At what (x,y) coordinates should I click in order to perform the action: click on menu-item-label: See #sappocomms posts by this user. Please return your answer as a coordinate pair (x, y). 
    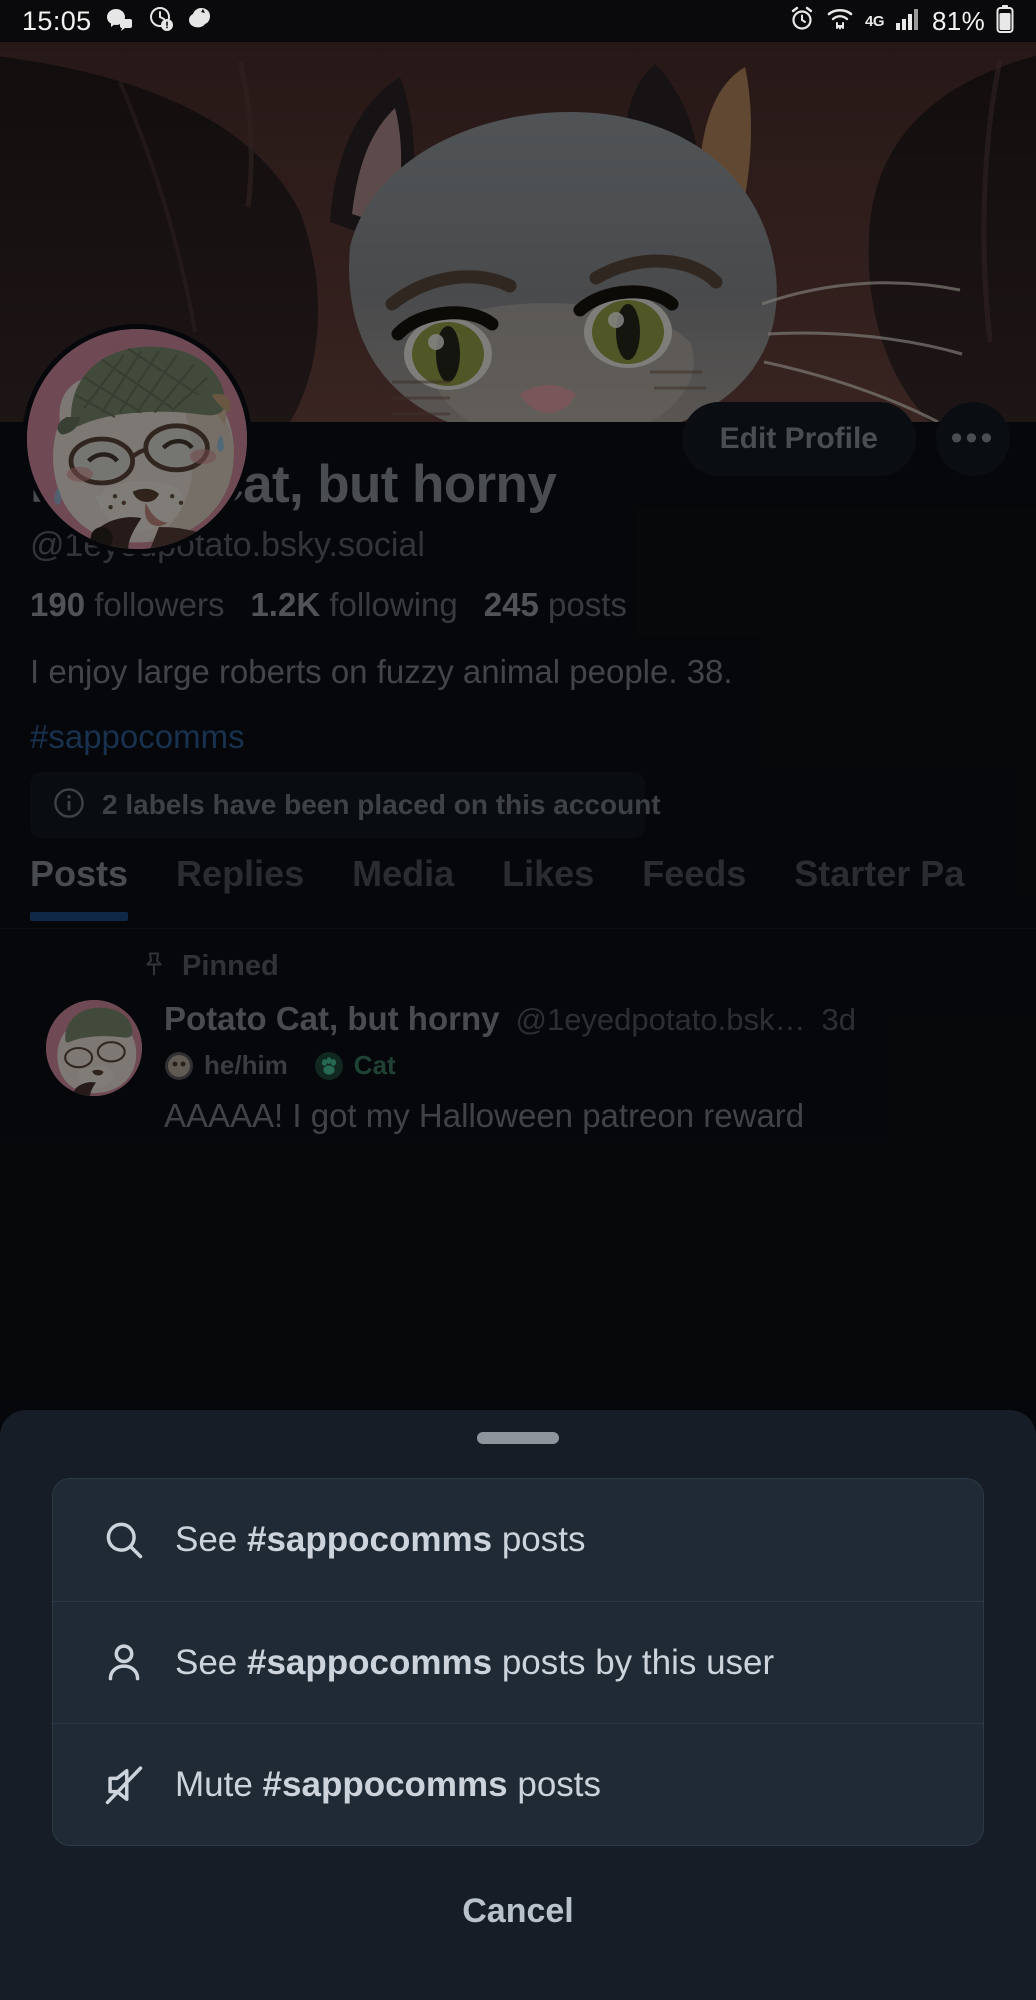
    Looking at the image, I should click on (474, 1663).